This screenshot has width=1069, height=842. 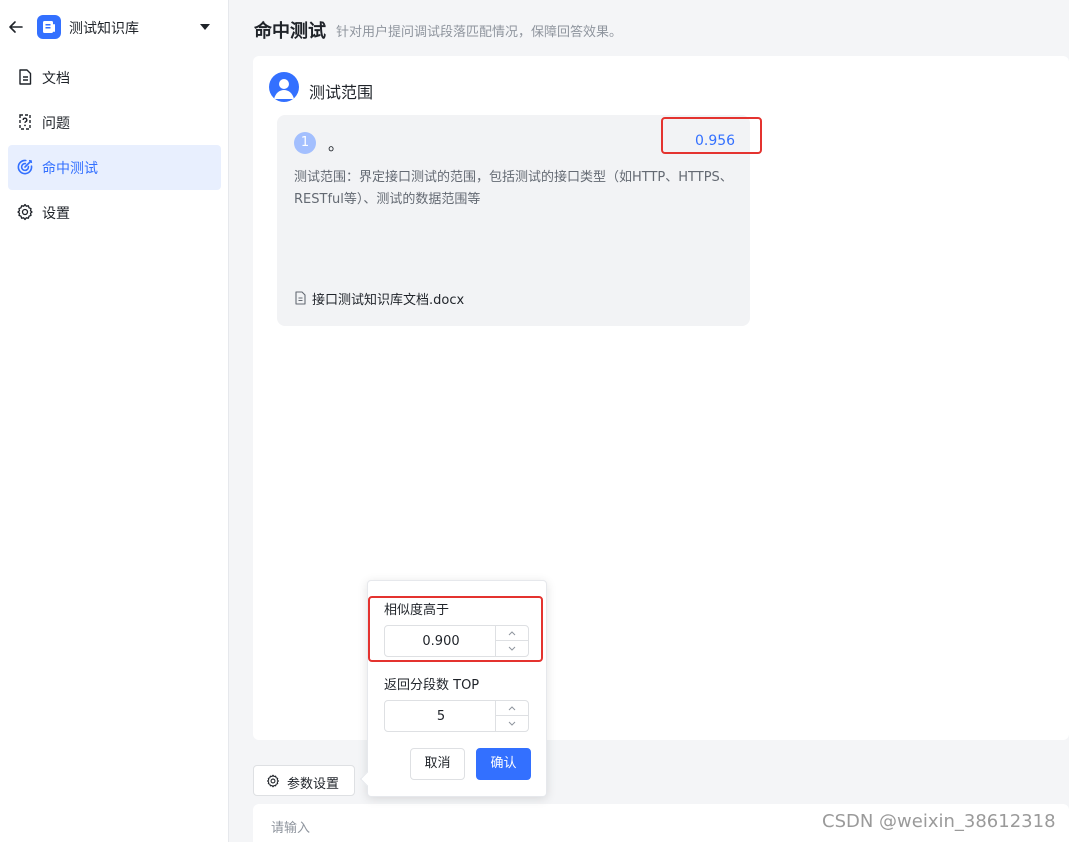 I want to click on top-n-label: 返回分段数 TOP, so click(x=432, y=685).